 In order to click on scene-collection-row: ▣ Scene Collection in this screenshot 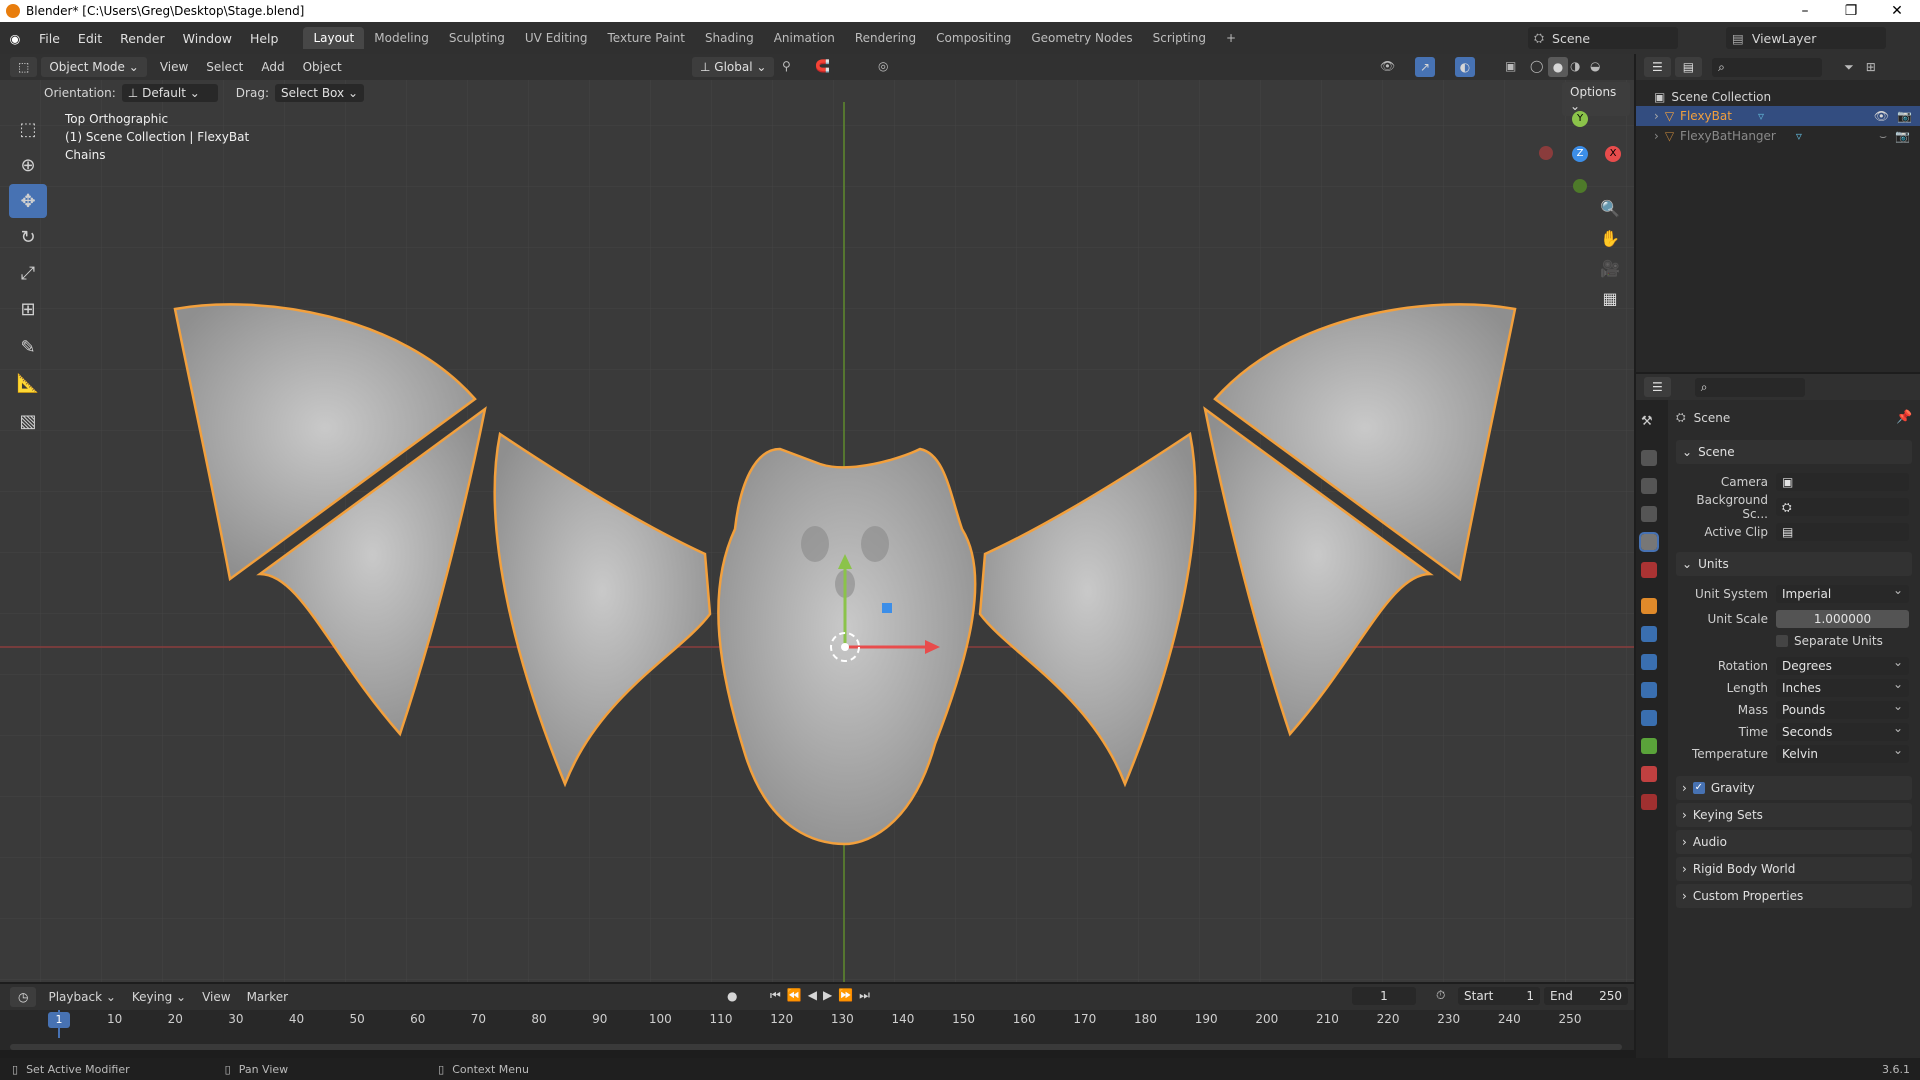, I will do `click(1782, 97)`.